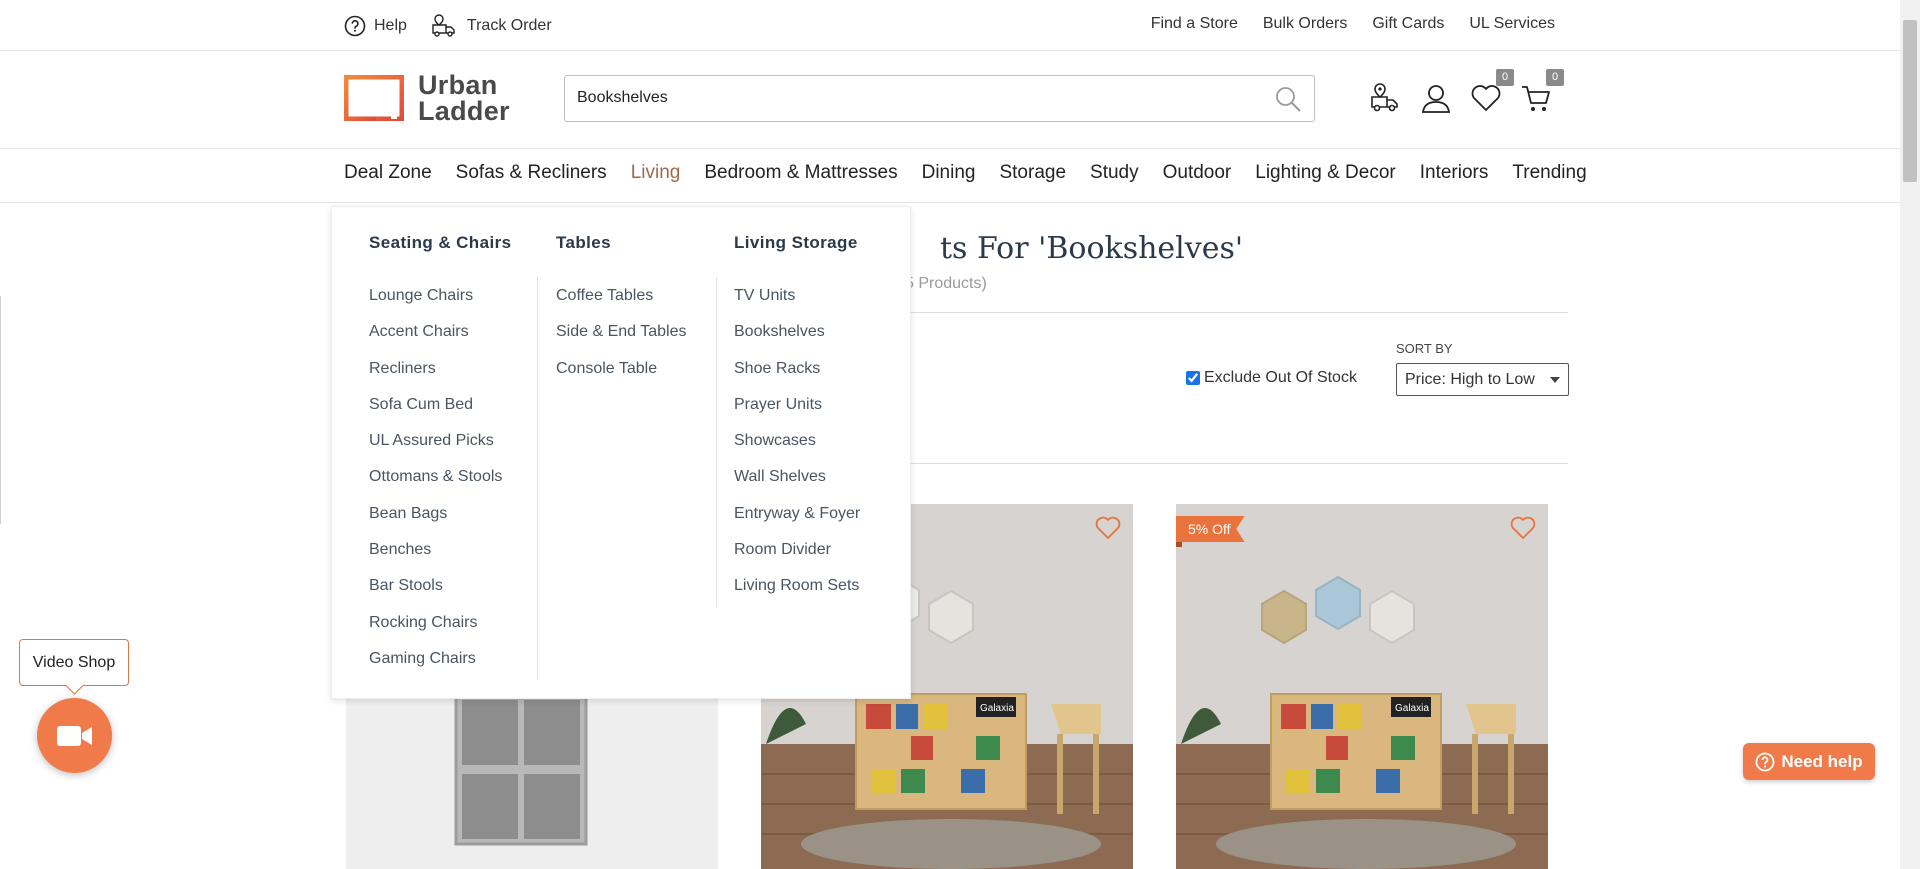  What do you see at coordinates (1822, 761) in the screenshot?
I see `need-help-label: Need help` at bounding box center [1822, 761].